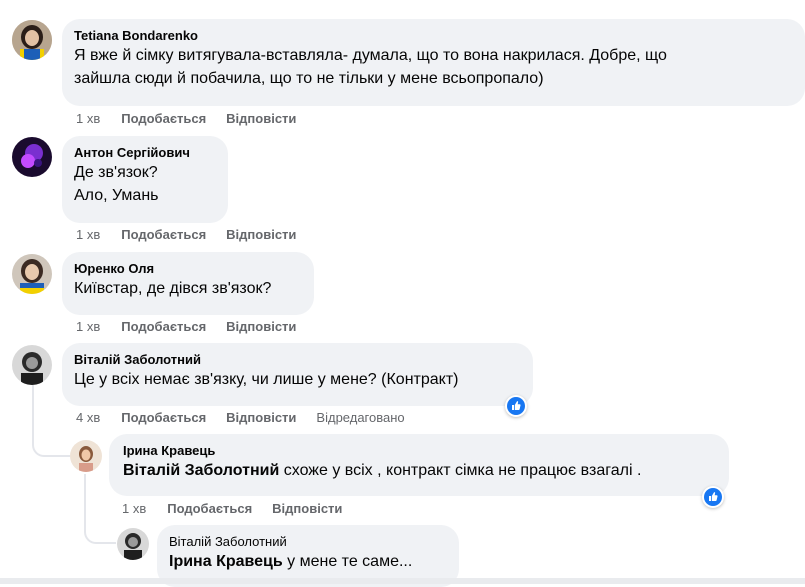 This screenshot has height=587, width=805. What do you see at coordinates (88, 418) in the screenshot?
I see `comment-timestamp: 4 хв` at bounding box center [88, 418].